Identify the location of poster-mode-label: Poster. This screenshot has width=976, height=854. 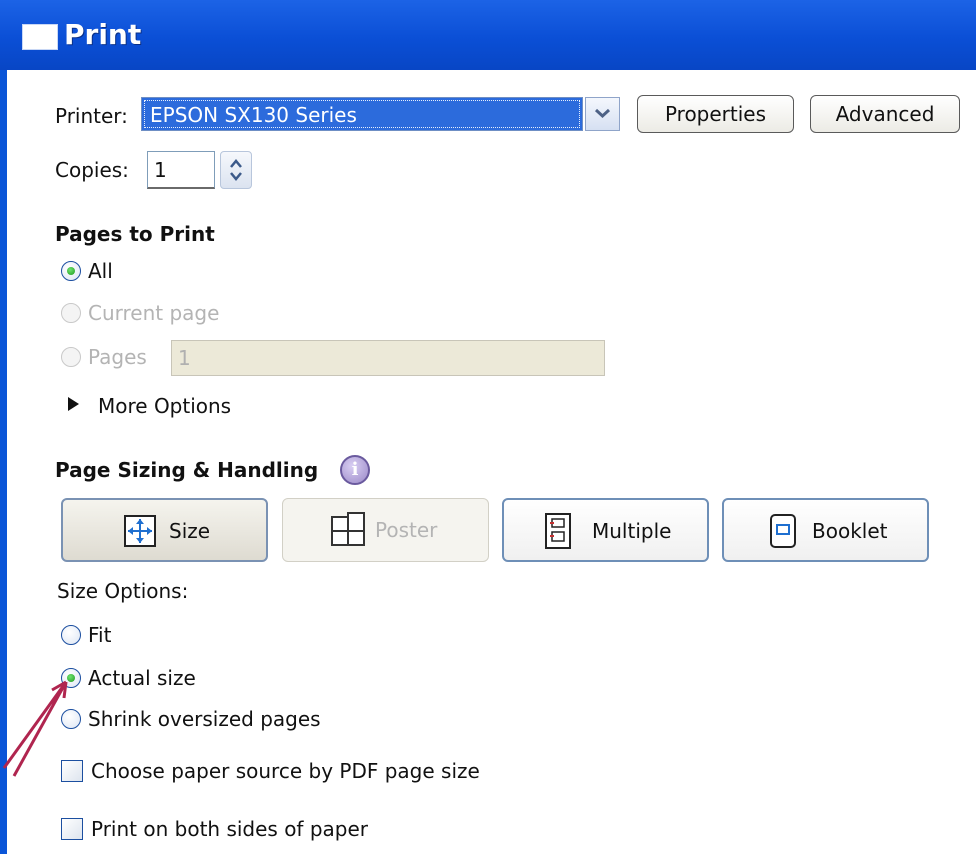
(406, 530).